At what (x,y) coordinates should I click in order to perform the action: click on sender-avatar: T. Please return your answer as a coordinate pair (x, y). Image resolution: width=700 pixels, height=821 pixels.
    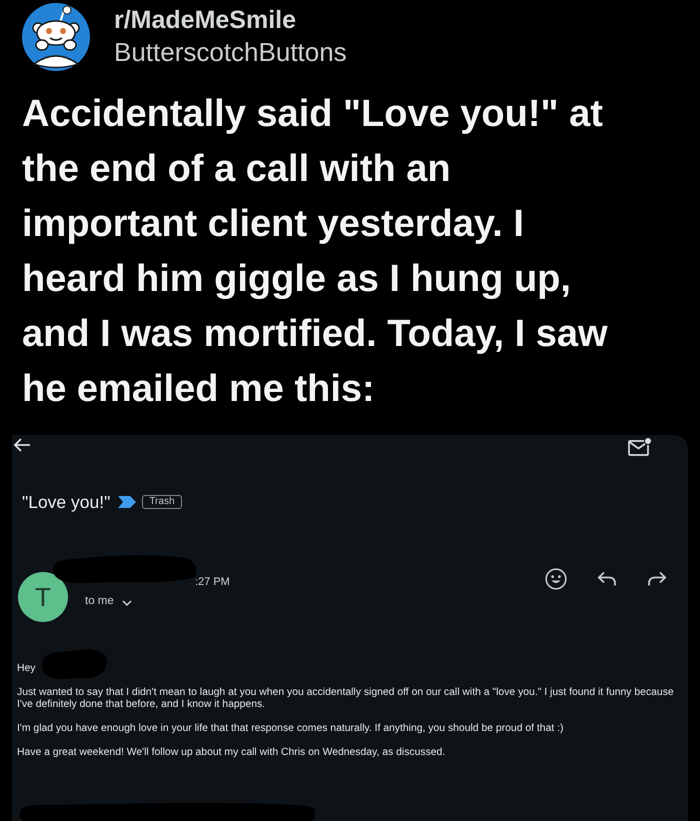
    Looking at the image, I should click on (43, 597).